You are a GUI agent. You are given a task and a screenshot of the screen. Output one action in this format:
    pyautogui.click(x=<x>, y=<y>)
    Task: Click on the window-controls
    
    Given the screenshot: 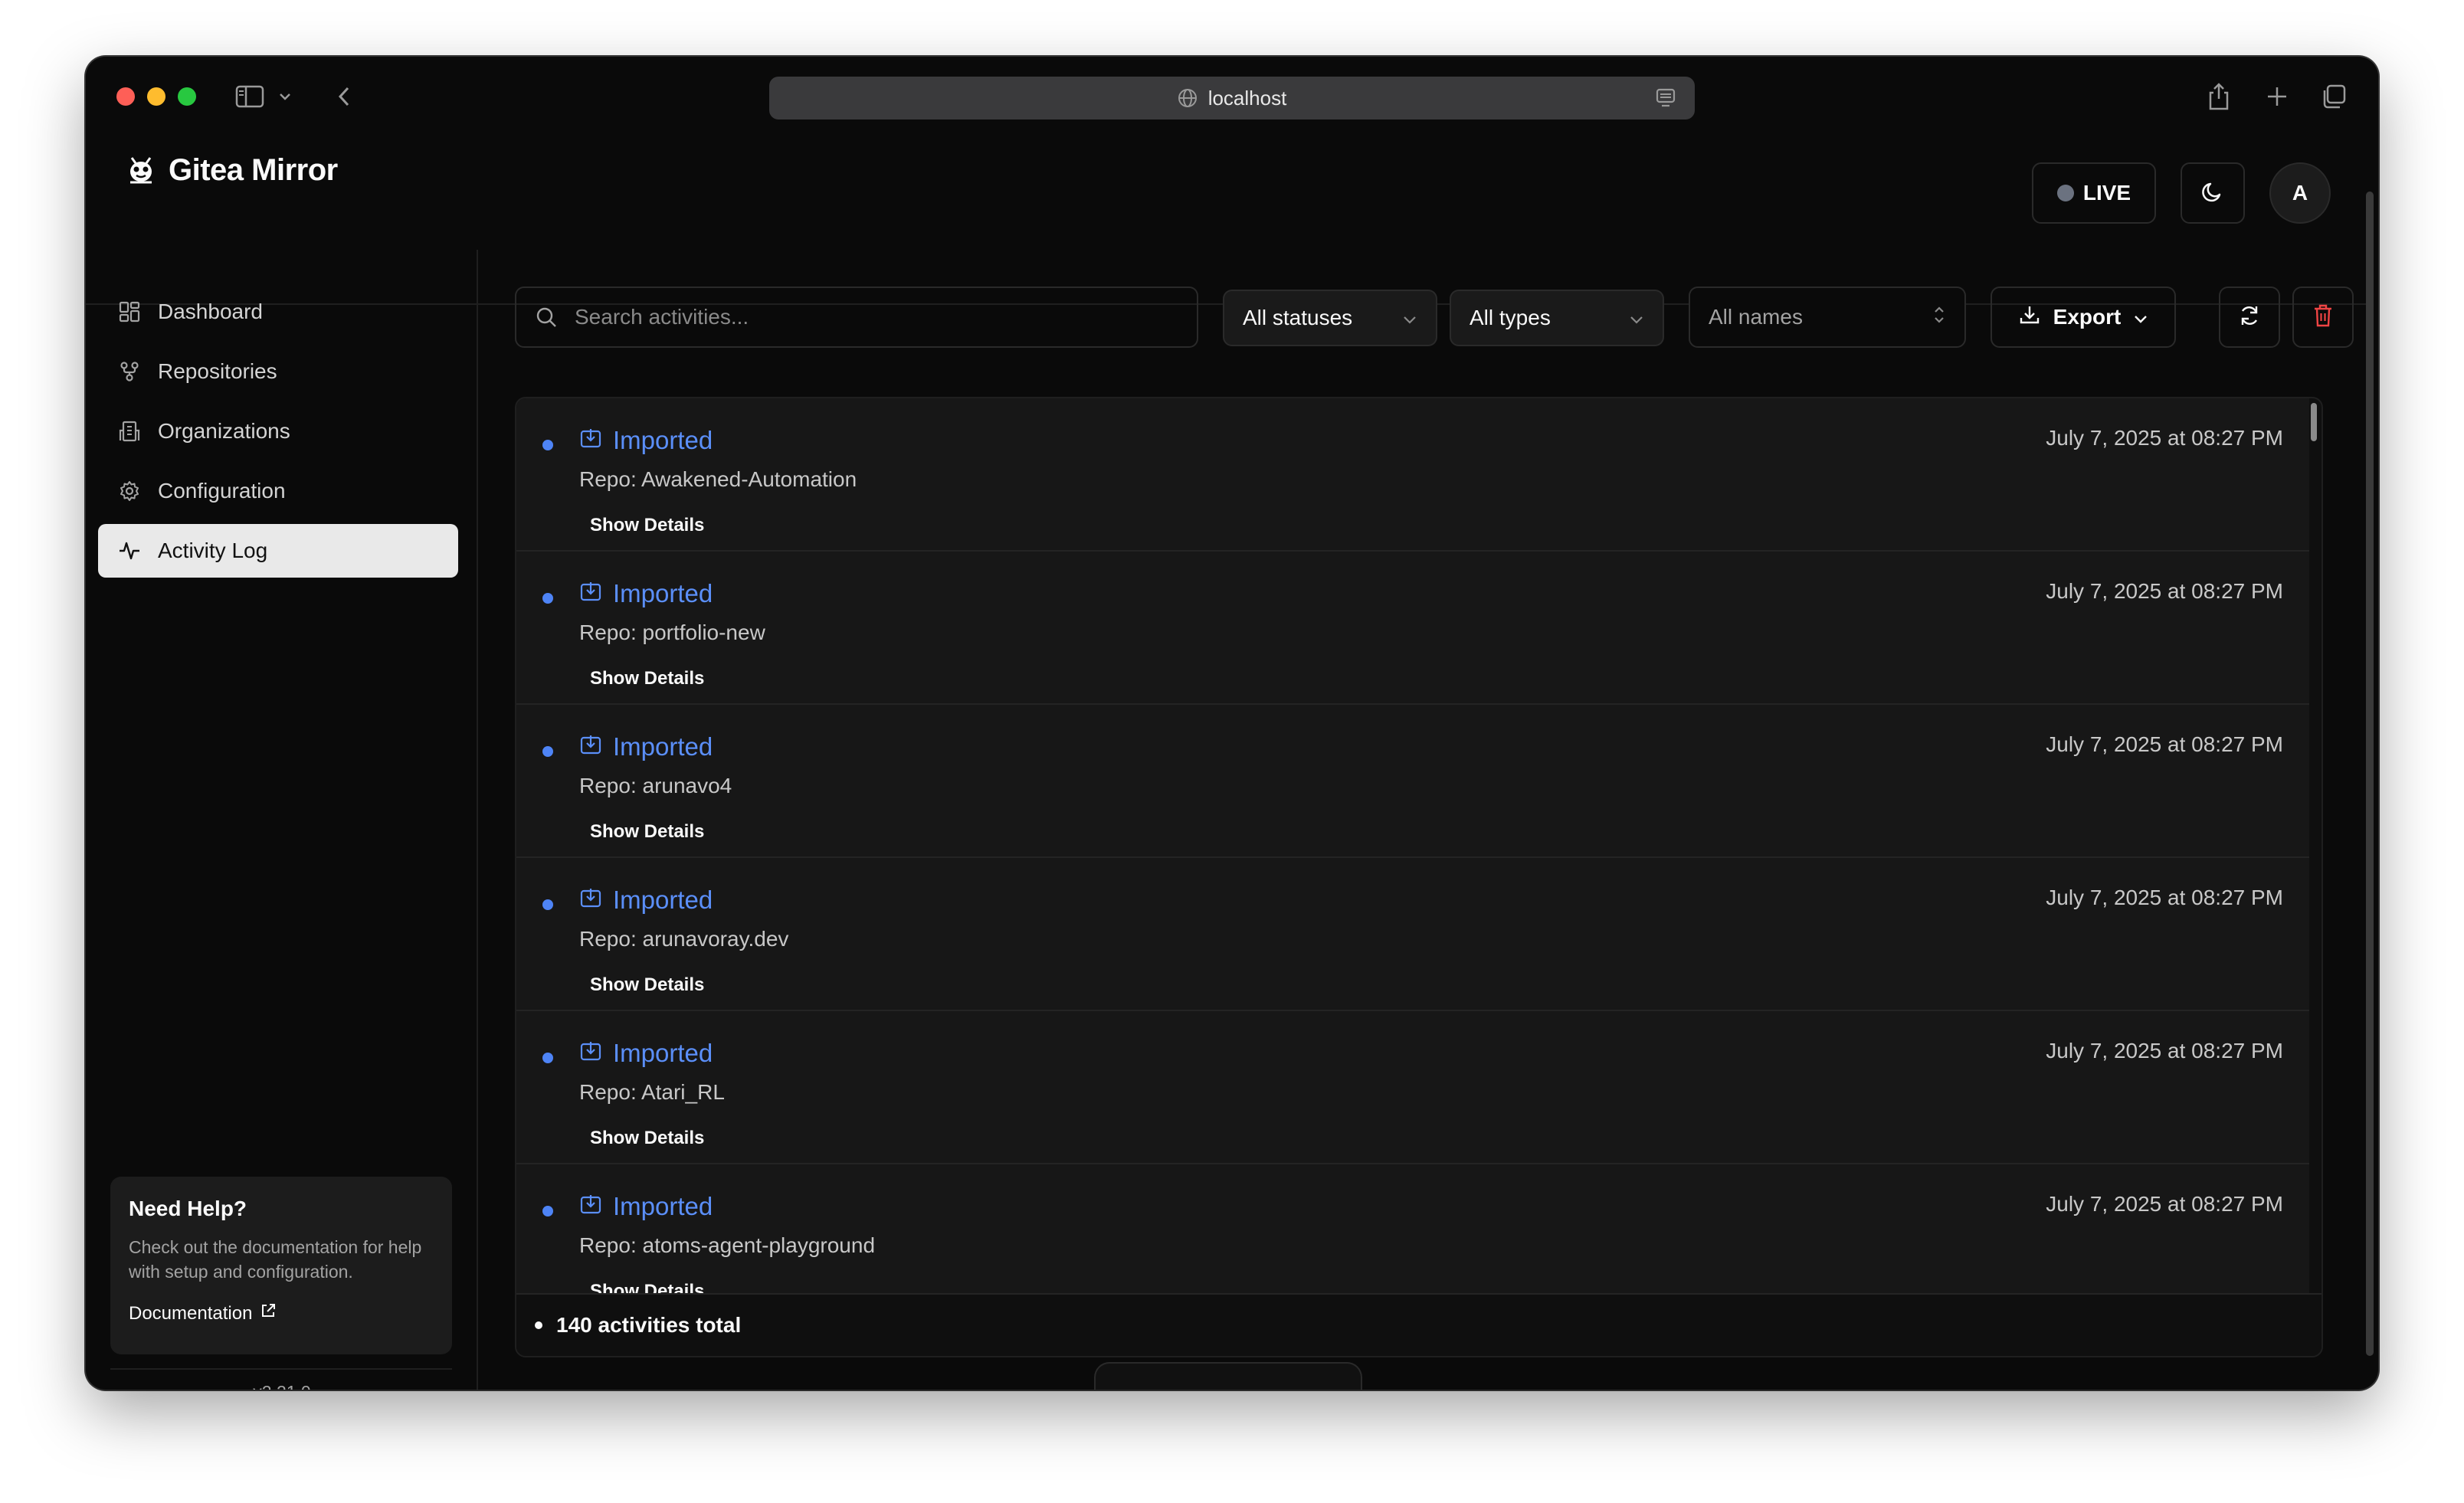 What is the action you would take?
    pyautogui.click(x=156, y=96)
    